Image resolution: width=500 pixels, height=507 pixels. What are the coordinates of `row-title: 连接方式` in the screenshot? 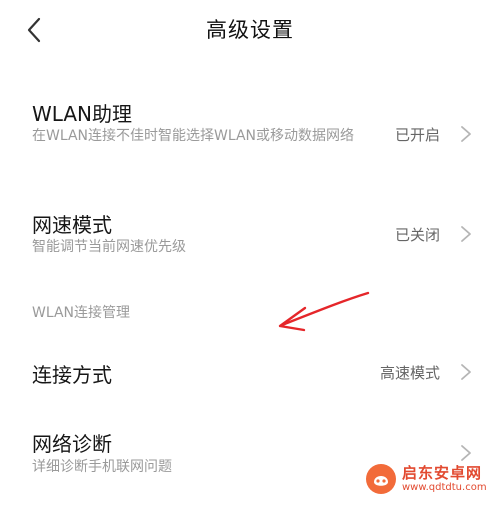 It's located at (72, 375).